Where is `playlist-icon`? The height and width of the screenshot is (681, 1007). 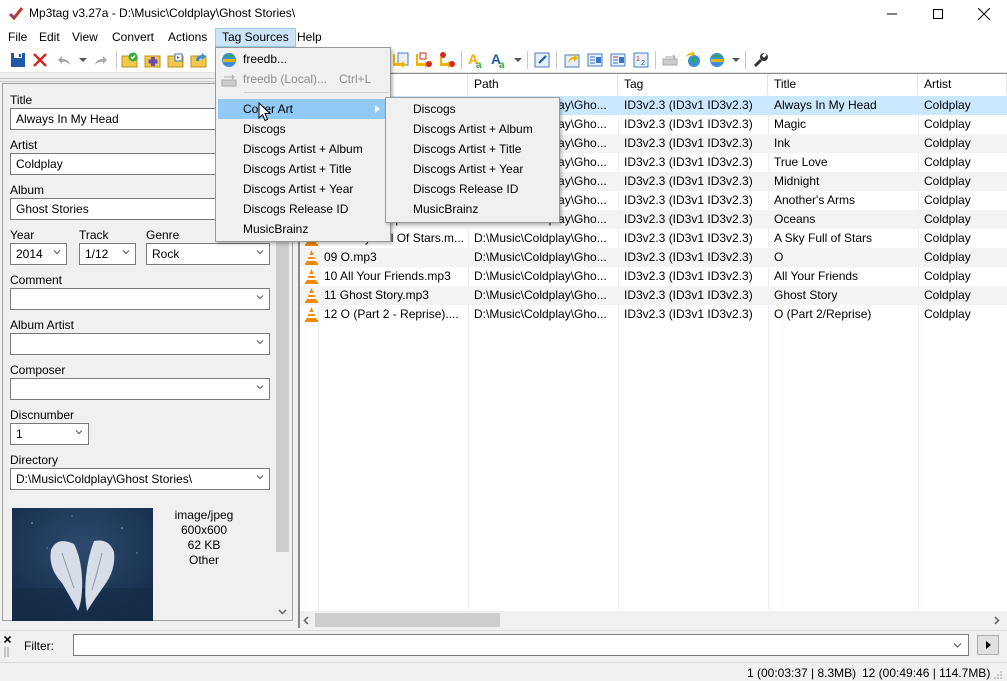 playlist-icon is located at coordinates (595, 60).